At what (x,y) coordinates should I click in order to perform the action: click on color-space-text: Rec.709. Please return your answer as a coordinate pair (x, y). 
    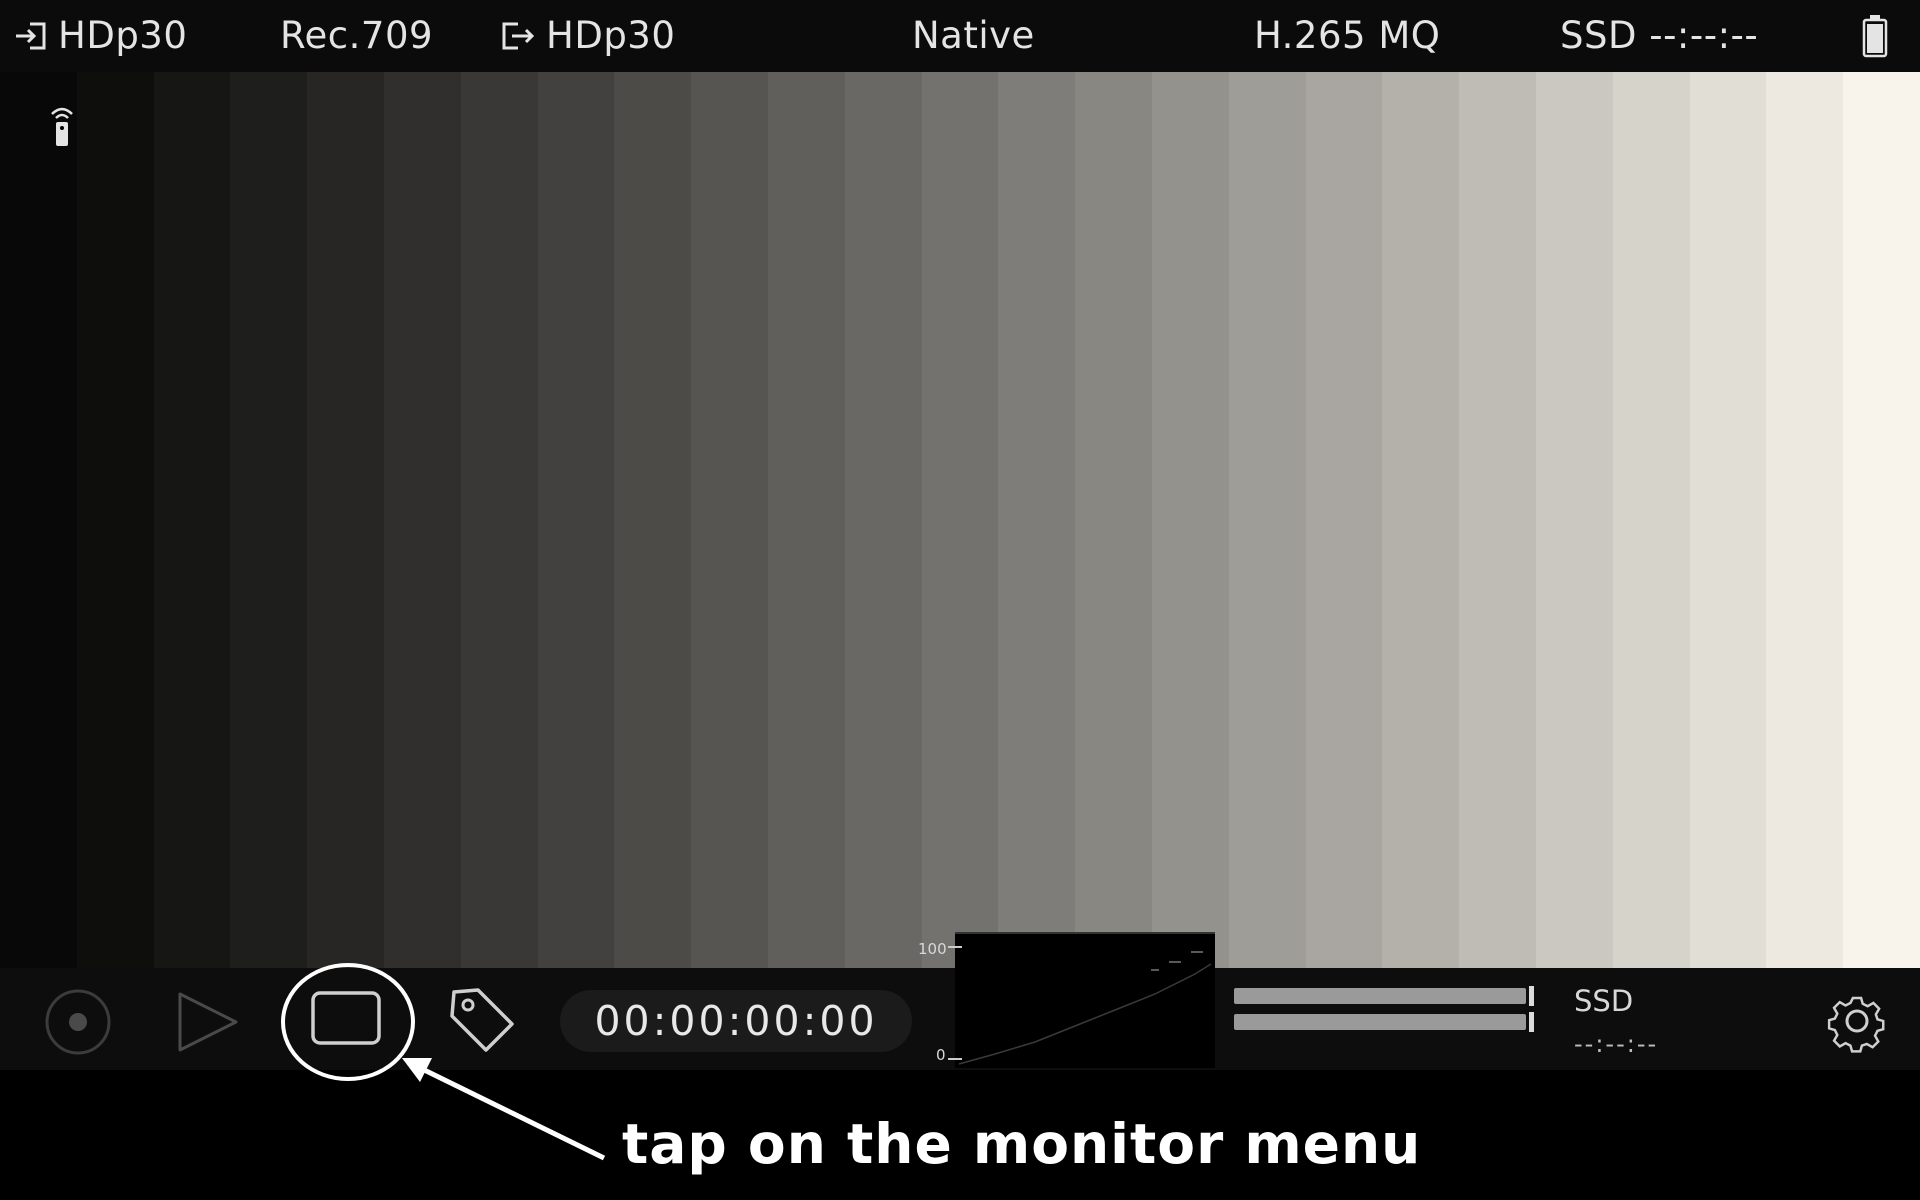
    Looking at the image, I should click on (357, 35).